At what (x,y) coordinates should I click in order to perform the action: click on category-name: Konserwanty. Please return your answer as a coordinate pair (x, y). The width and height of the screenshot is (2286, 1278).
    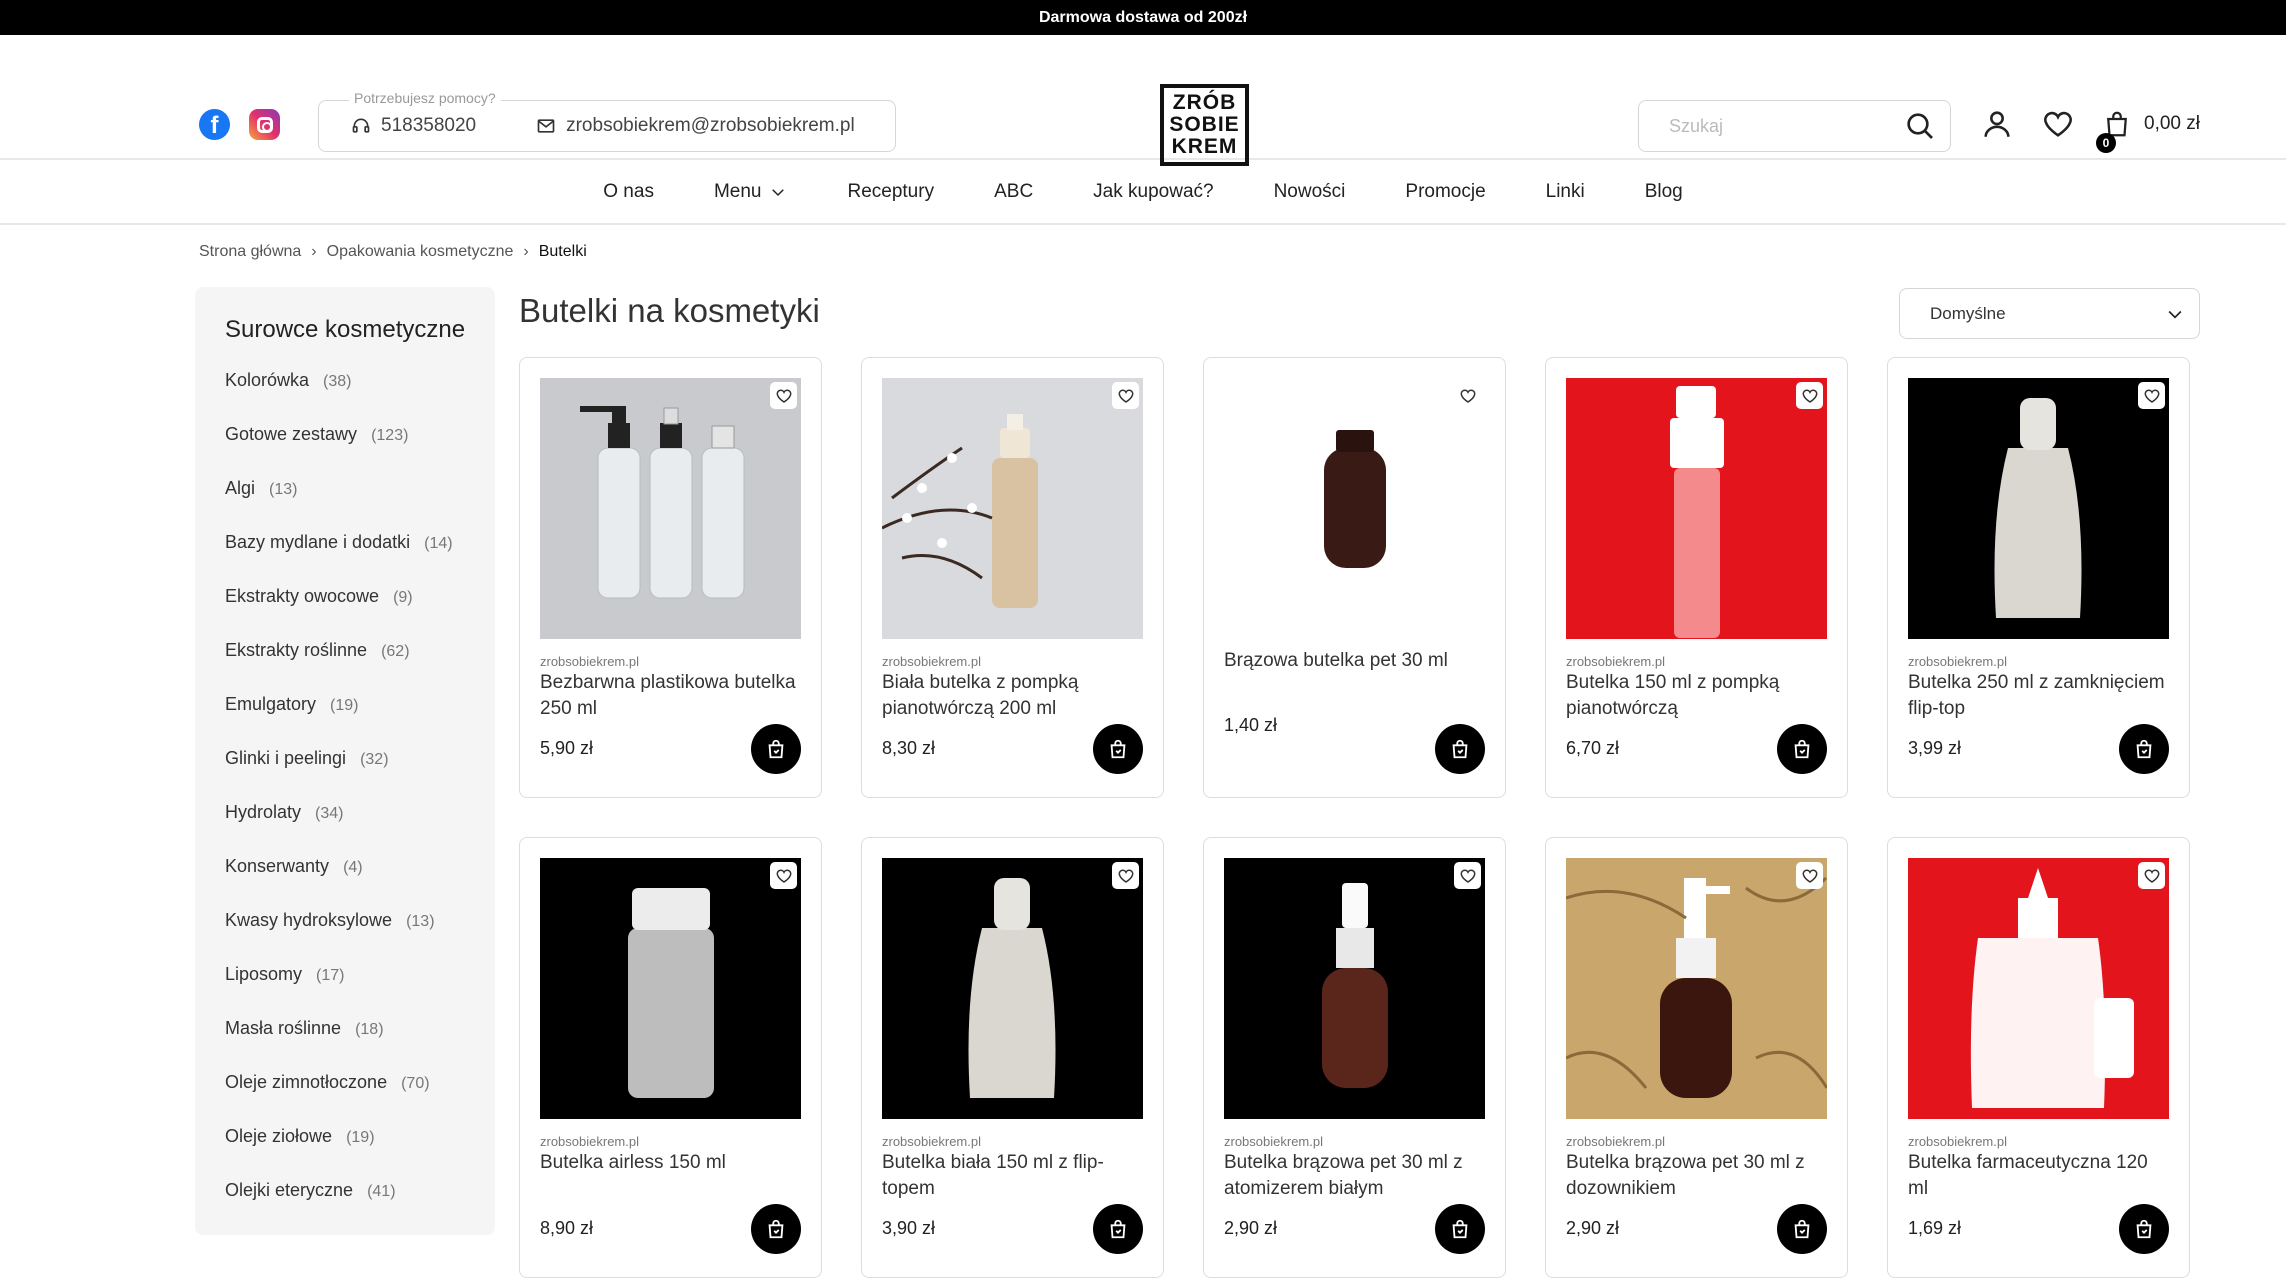
    Looking at the image, I should click on (277, 866).